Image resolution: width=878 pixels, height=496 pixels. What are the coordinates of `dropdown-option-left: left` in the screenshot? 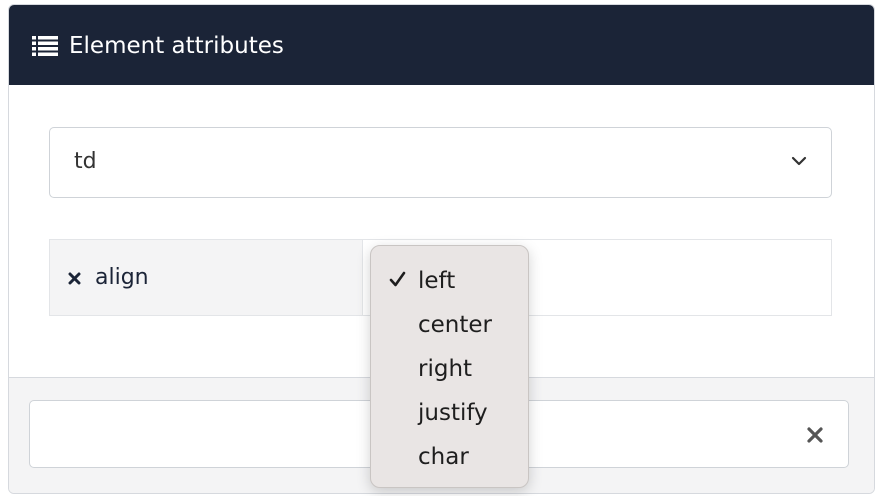 It's located at (449, 281).